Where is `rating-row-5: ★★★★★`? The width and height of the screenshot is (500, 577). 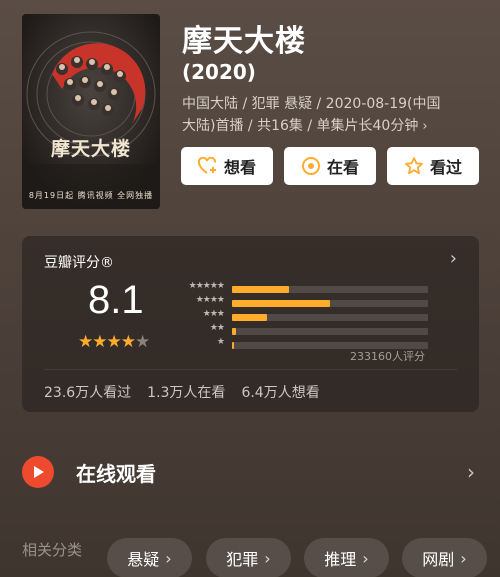 rating-row-5: ★★★★★ is located at coordinates (300, 288).